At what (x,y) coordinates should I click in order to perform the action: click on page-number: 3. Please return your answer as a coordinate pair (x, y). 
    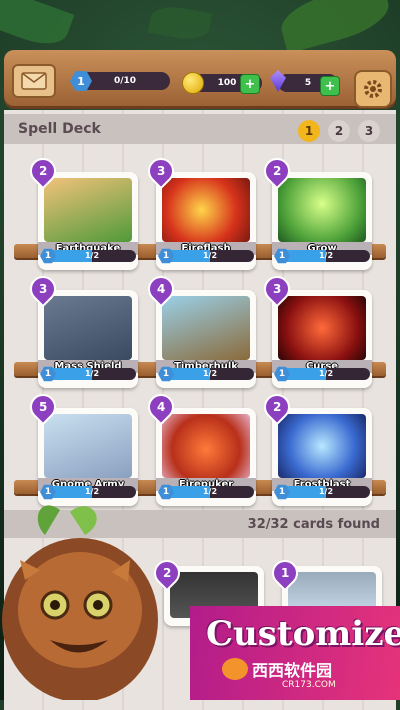
    Looking at the image, I should click on (369, 131).